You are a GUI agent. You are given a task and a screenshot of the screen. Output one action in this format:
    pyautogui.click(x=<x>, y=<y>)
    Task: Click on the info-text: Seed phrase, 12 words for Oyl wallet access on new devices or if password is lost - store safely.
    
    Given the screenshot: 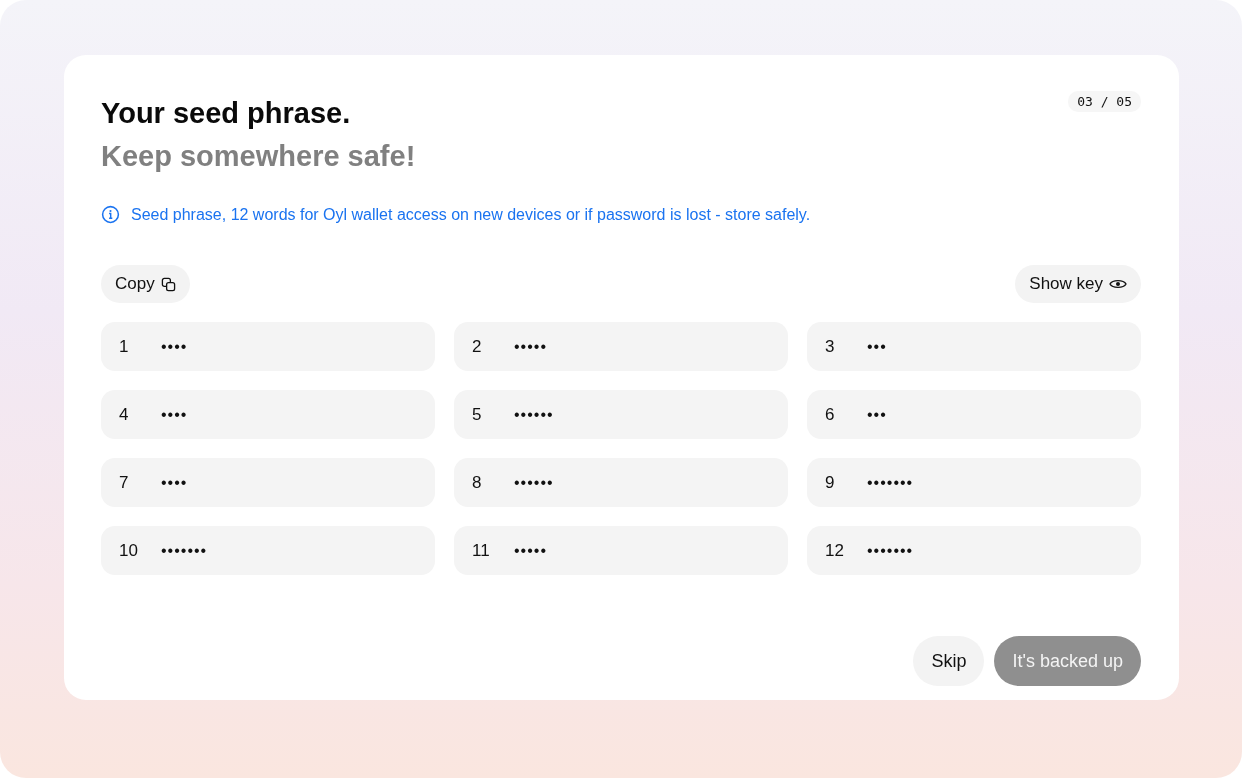 What is the action you would take?
    pyautogui.click(x=471, y=214)
    